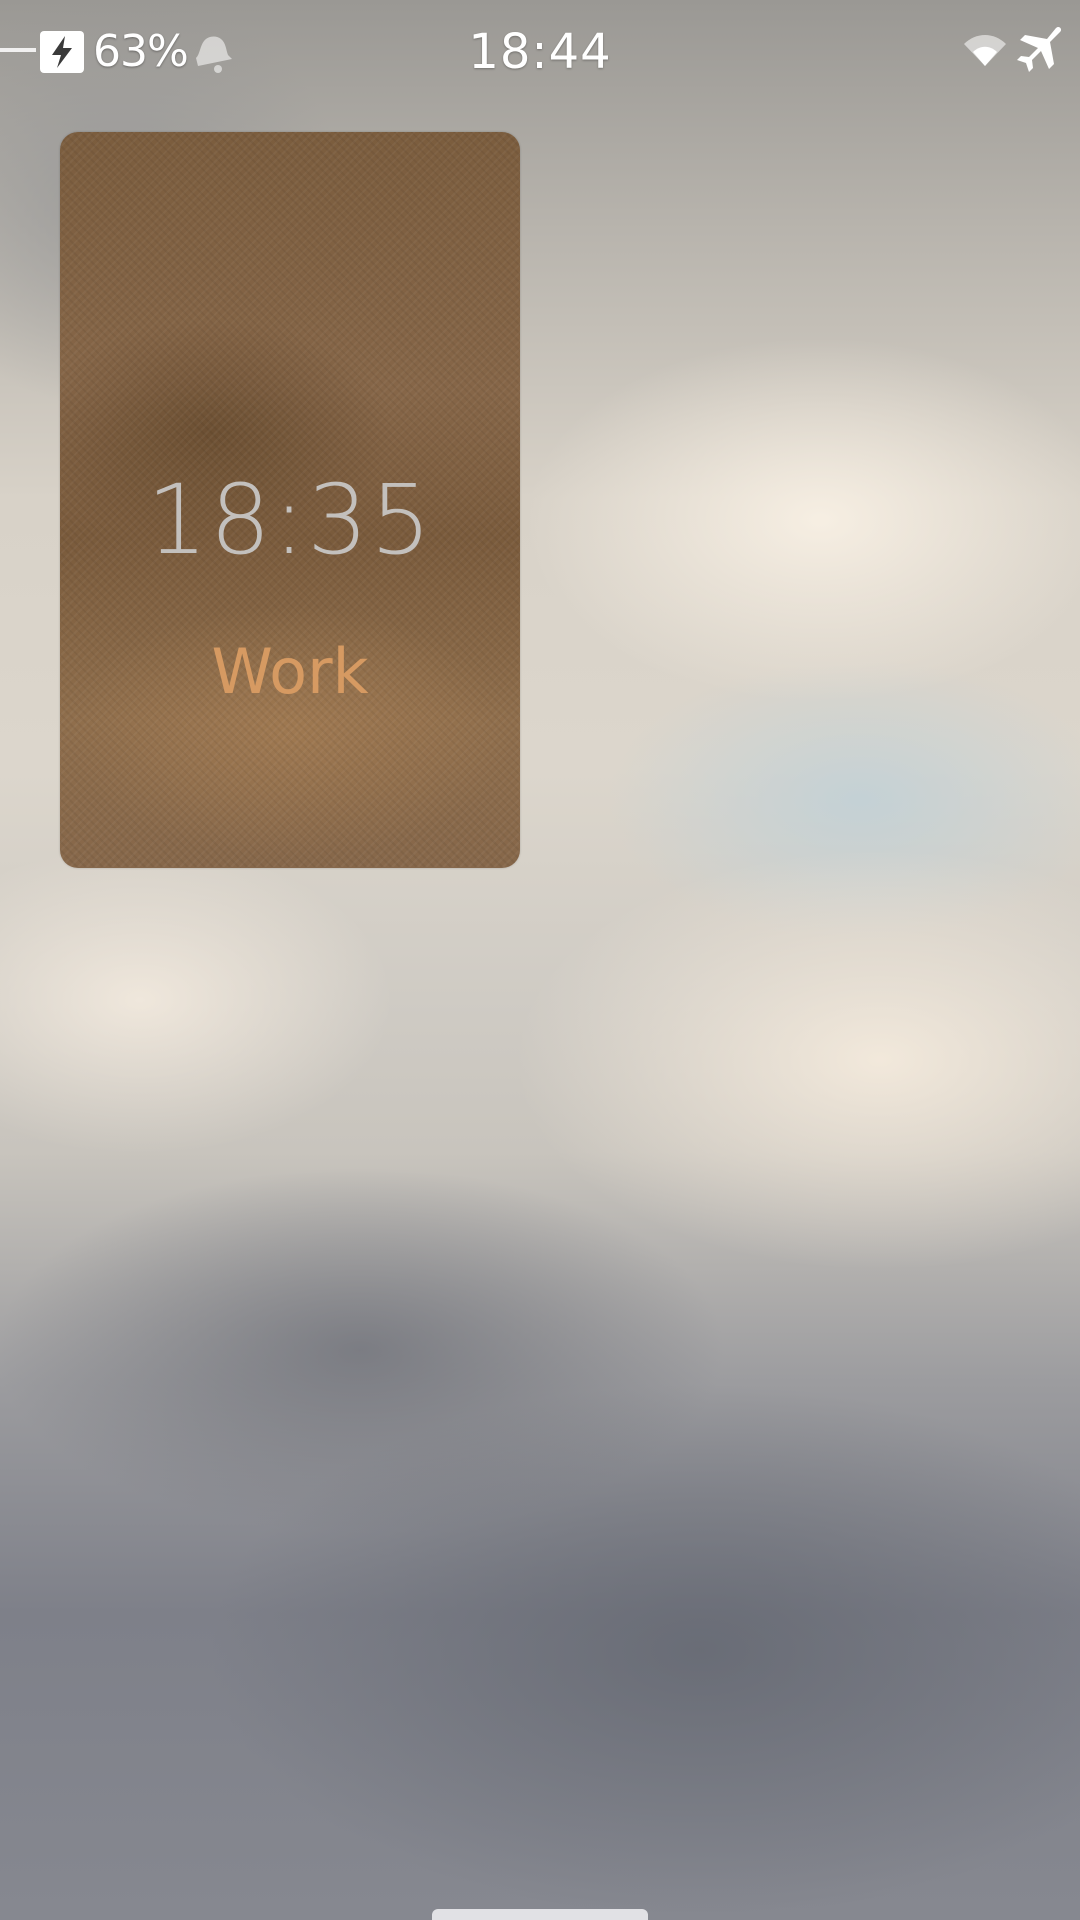 The height and width of the screenshot is (1920, 1080). Describe the element at coordinates (1039, 49) in the screenshot. I see `airplane-mode-icon` at that location.